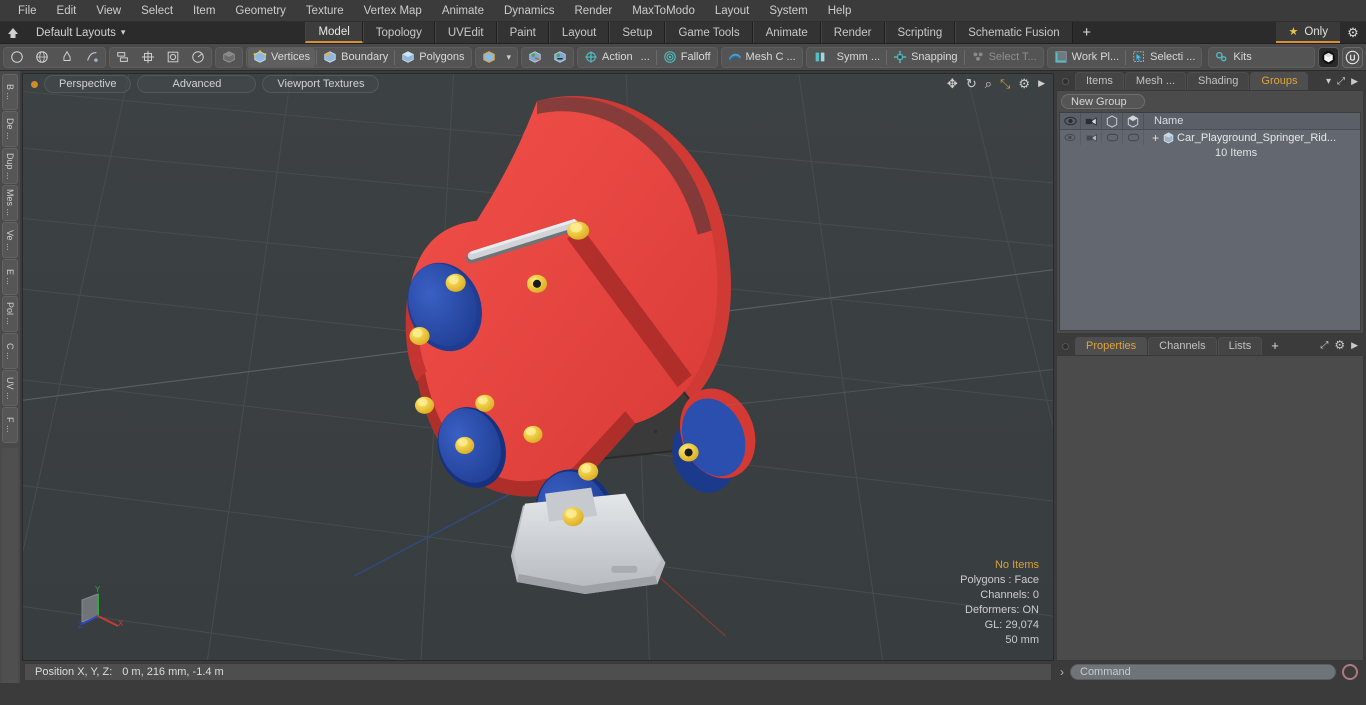 Image resolution: width=1366 pixels, height=705 pixels. Describe the element at coordinates (1218, 81) in the screenshot. I see `tab-shading: Shading` at that location.